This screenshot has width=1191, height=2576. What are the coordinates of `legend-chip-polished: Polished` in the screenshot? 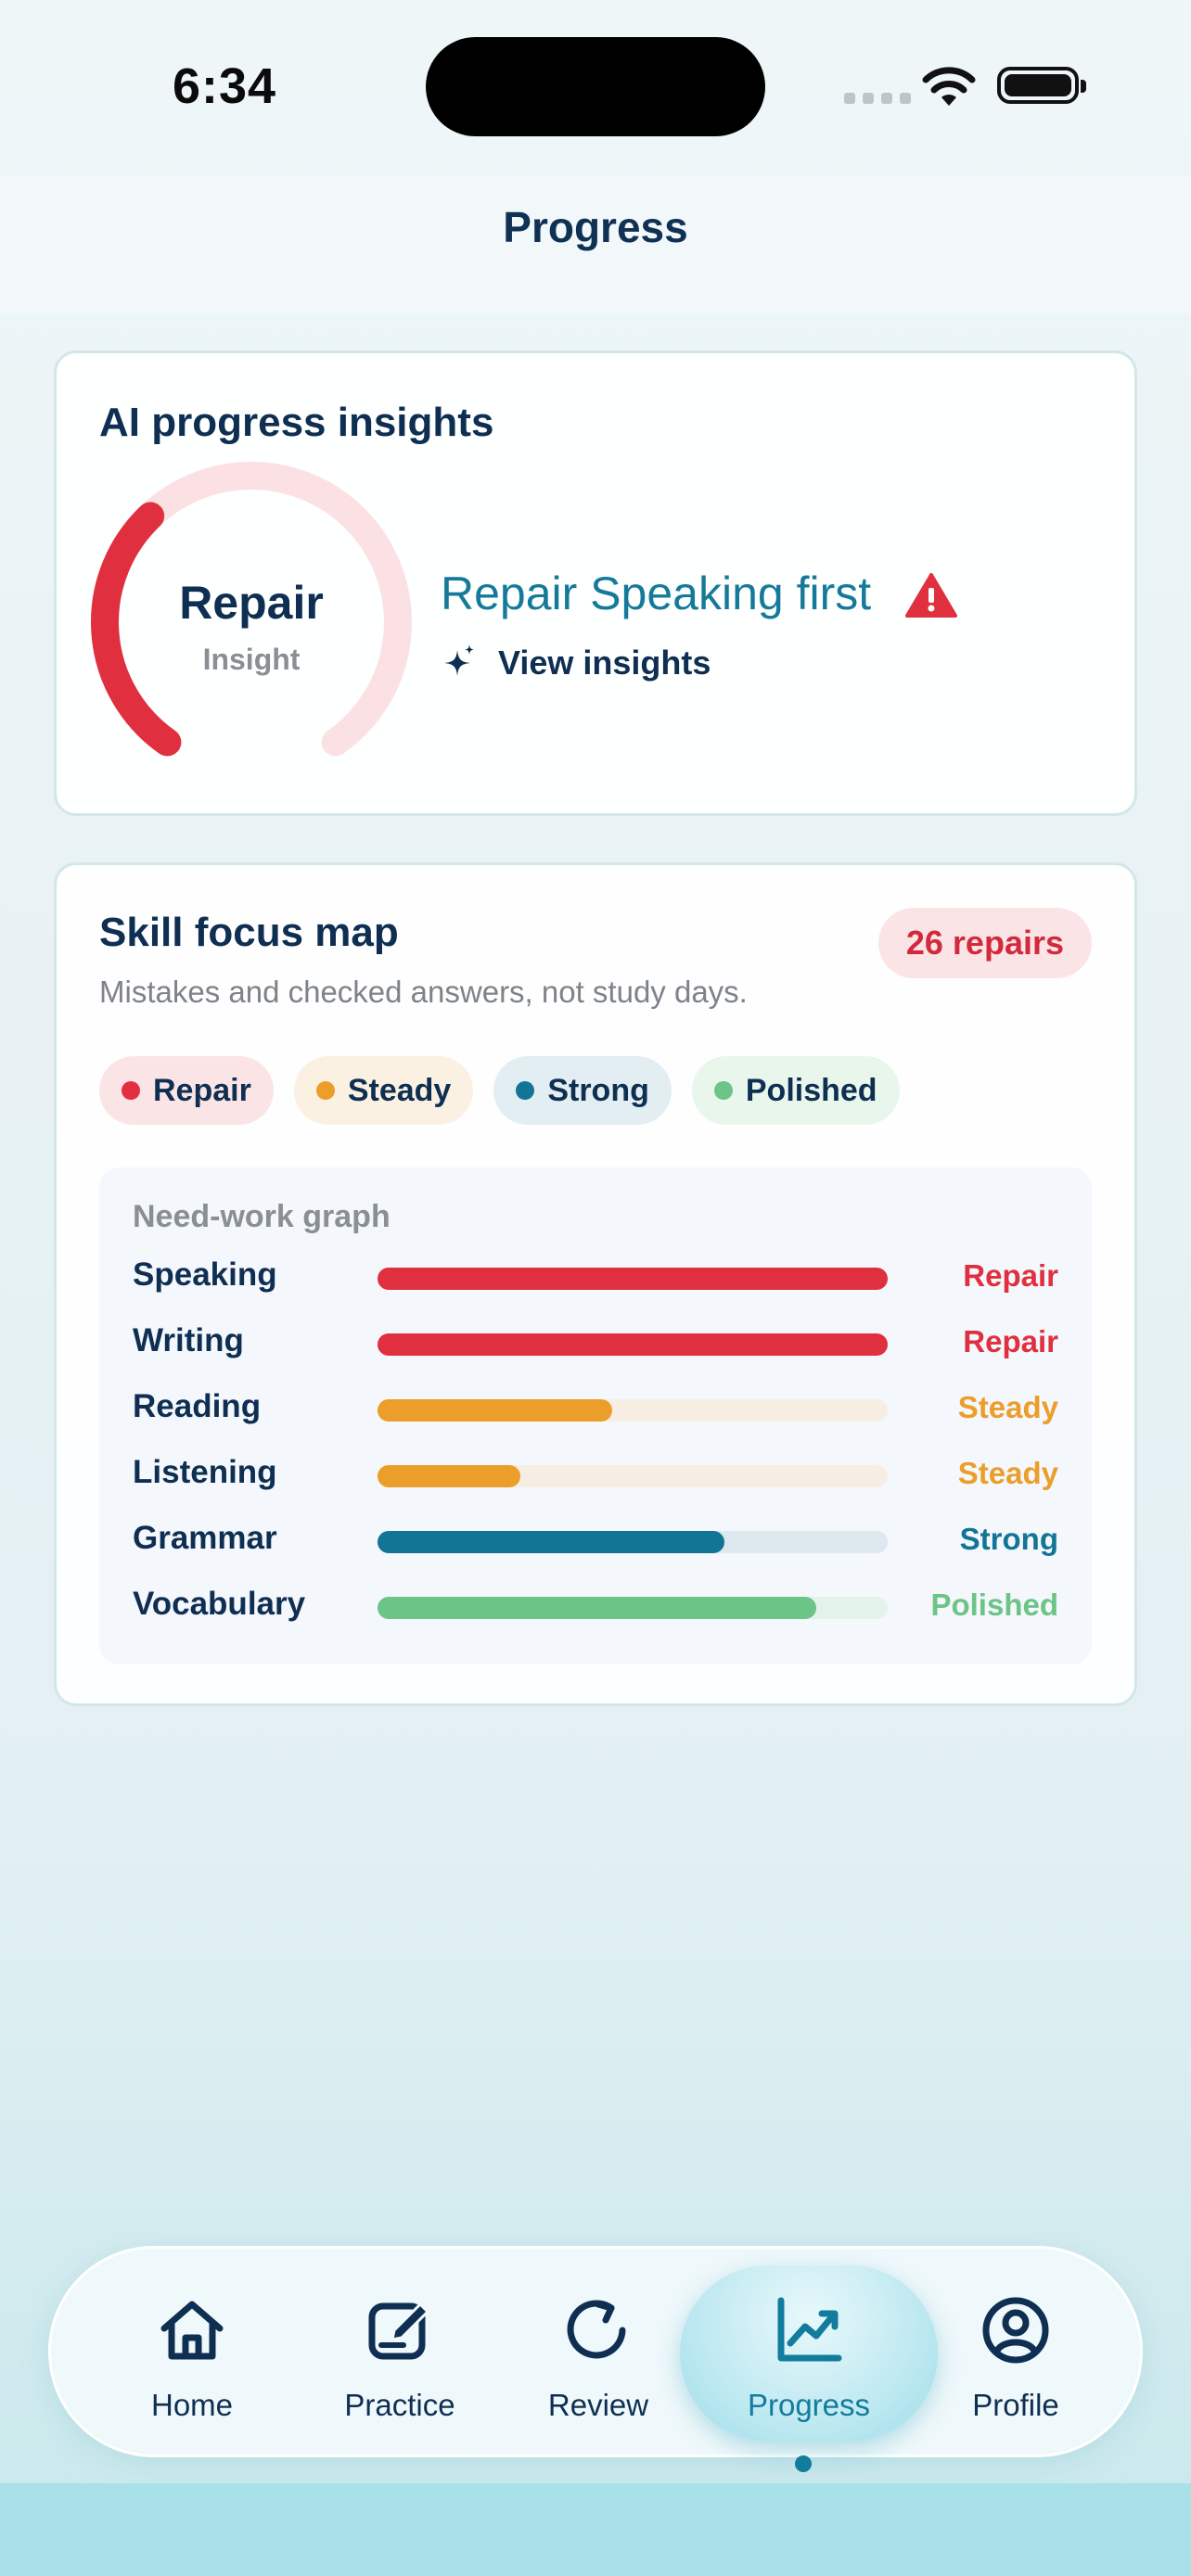 It's located at (795, 1090).